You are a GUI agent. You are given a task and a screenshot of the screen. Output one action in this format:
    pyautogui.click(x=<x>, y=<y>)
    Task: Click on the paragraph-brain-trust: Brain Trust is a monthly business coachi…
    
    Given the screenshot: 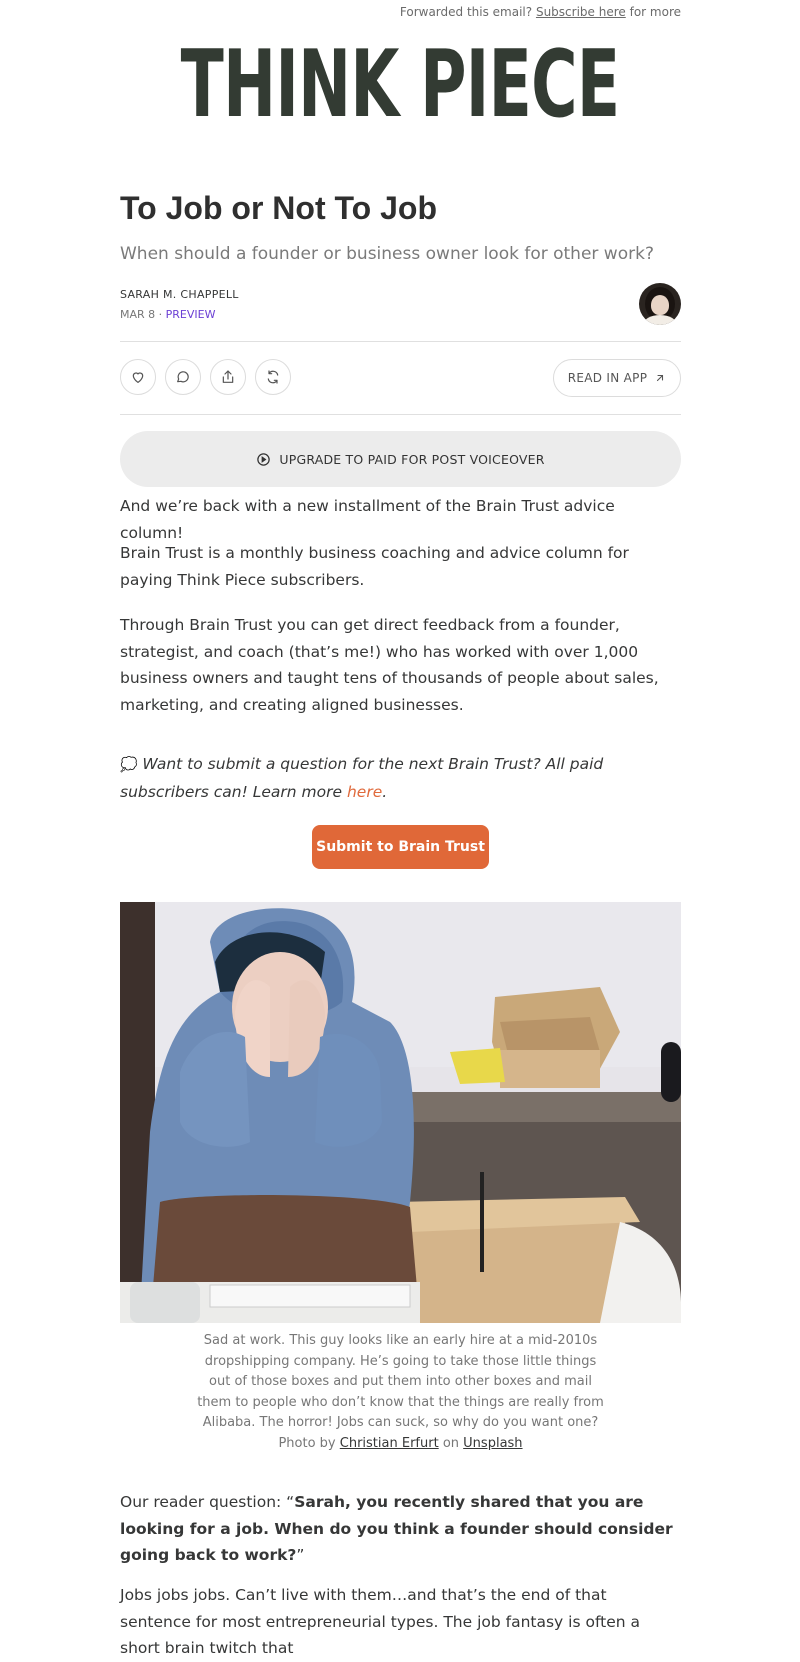 What is the action you would take?
    pyautogui.click(x=374, y=566)
    